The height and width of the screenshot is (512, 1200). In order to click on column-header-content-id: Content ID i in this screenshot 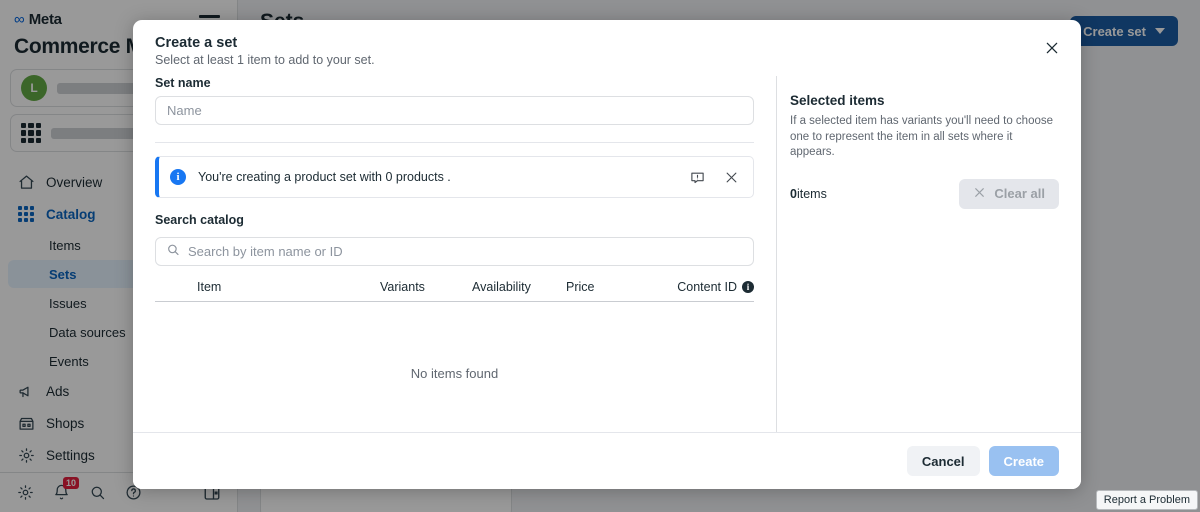, I will do `click(700, 287)`.